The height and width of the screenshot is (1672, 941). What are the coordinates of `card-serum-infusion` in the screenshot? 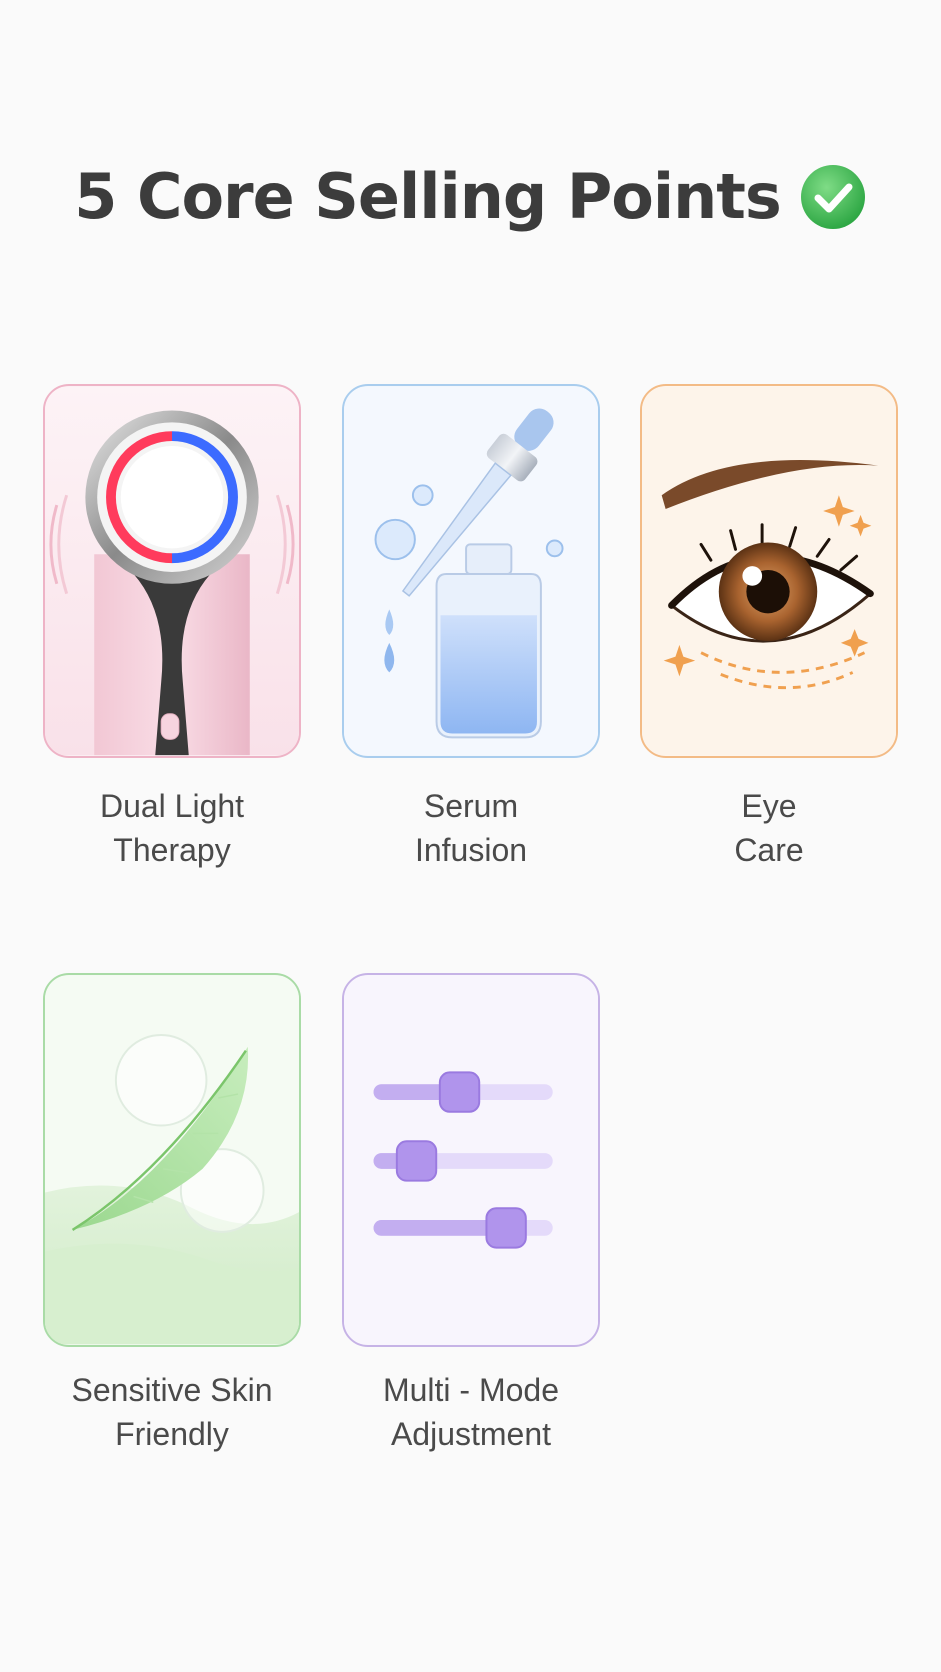 It's located at (471, 571).